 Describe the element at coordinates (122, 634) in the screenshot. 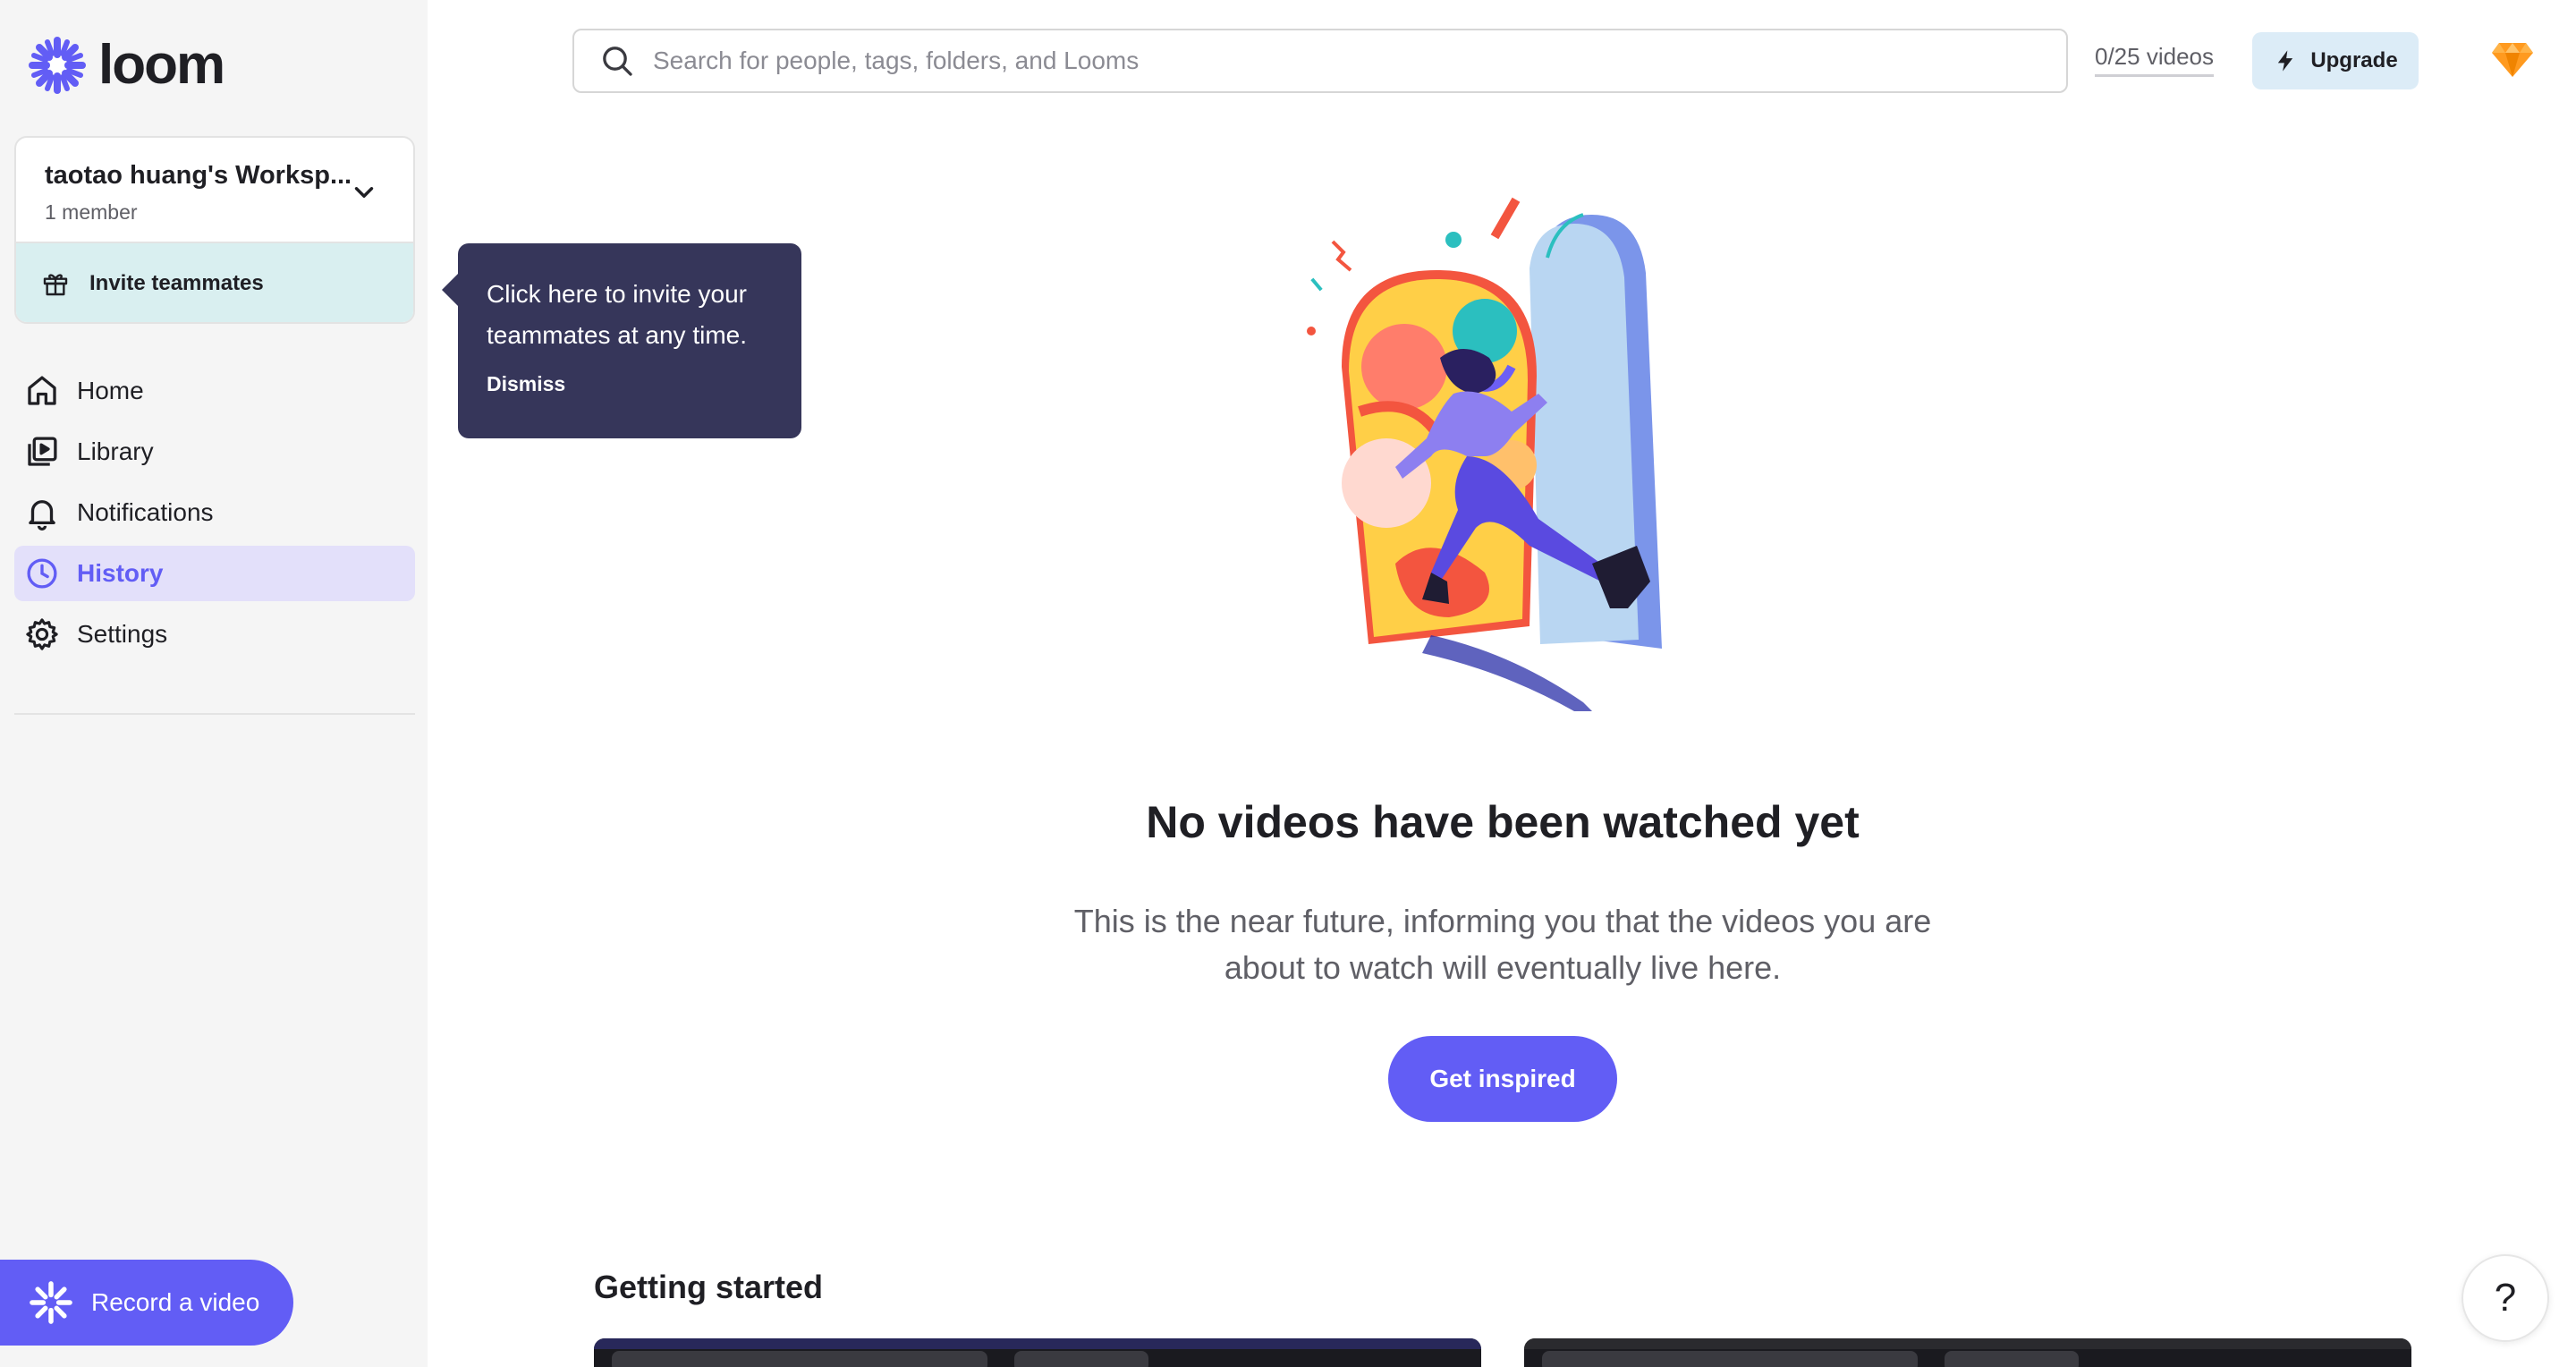

I see `sidebar-item-label: Settings` at that location.